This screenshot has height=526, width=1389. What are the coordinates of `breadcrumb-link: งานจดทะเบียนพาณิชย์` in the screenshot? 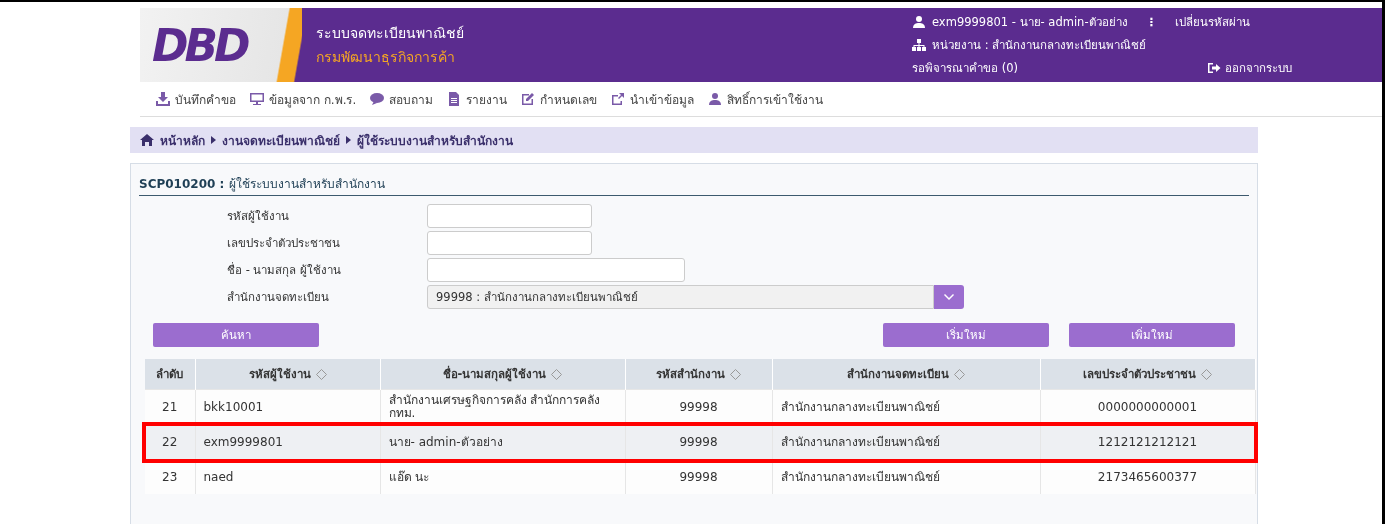 It's located at (281, 140).